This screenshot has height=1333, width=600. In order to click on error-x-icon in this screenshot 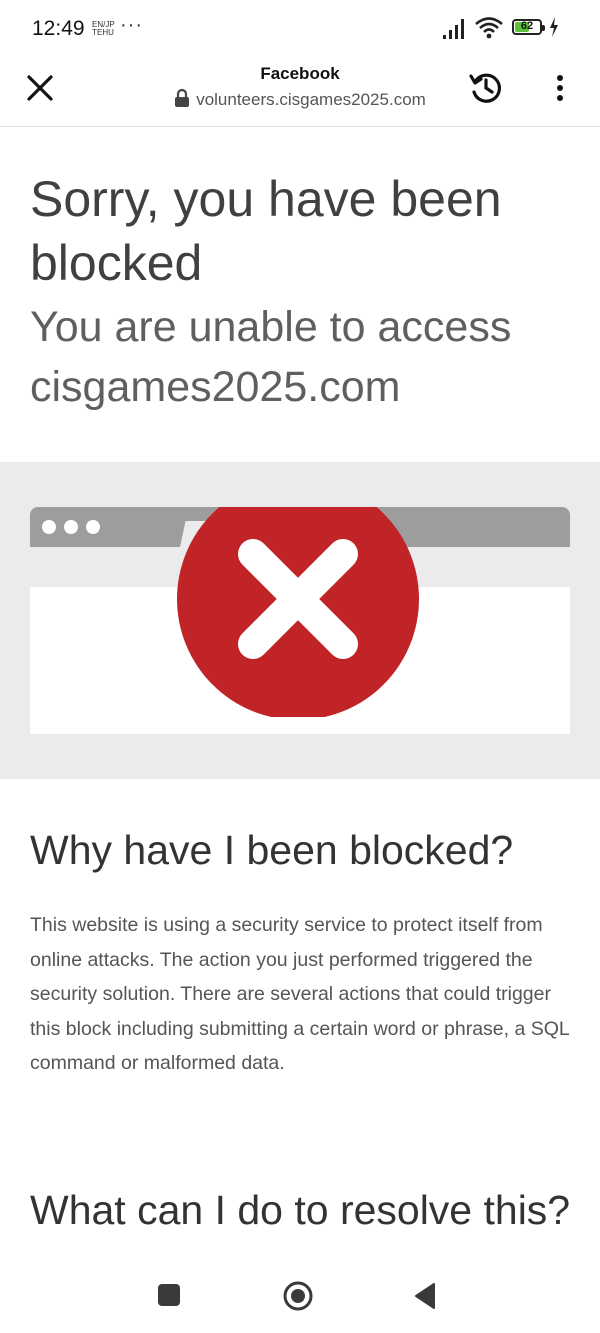, I will do `click(298, 612)`.